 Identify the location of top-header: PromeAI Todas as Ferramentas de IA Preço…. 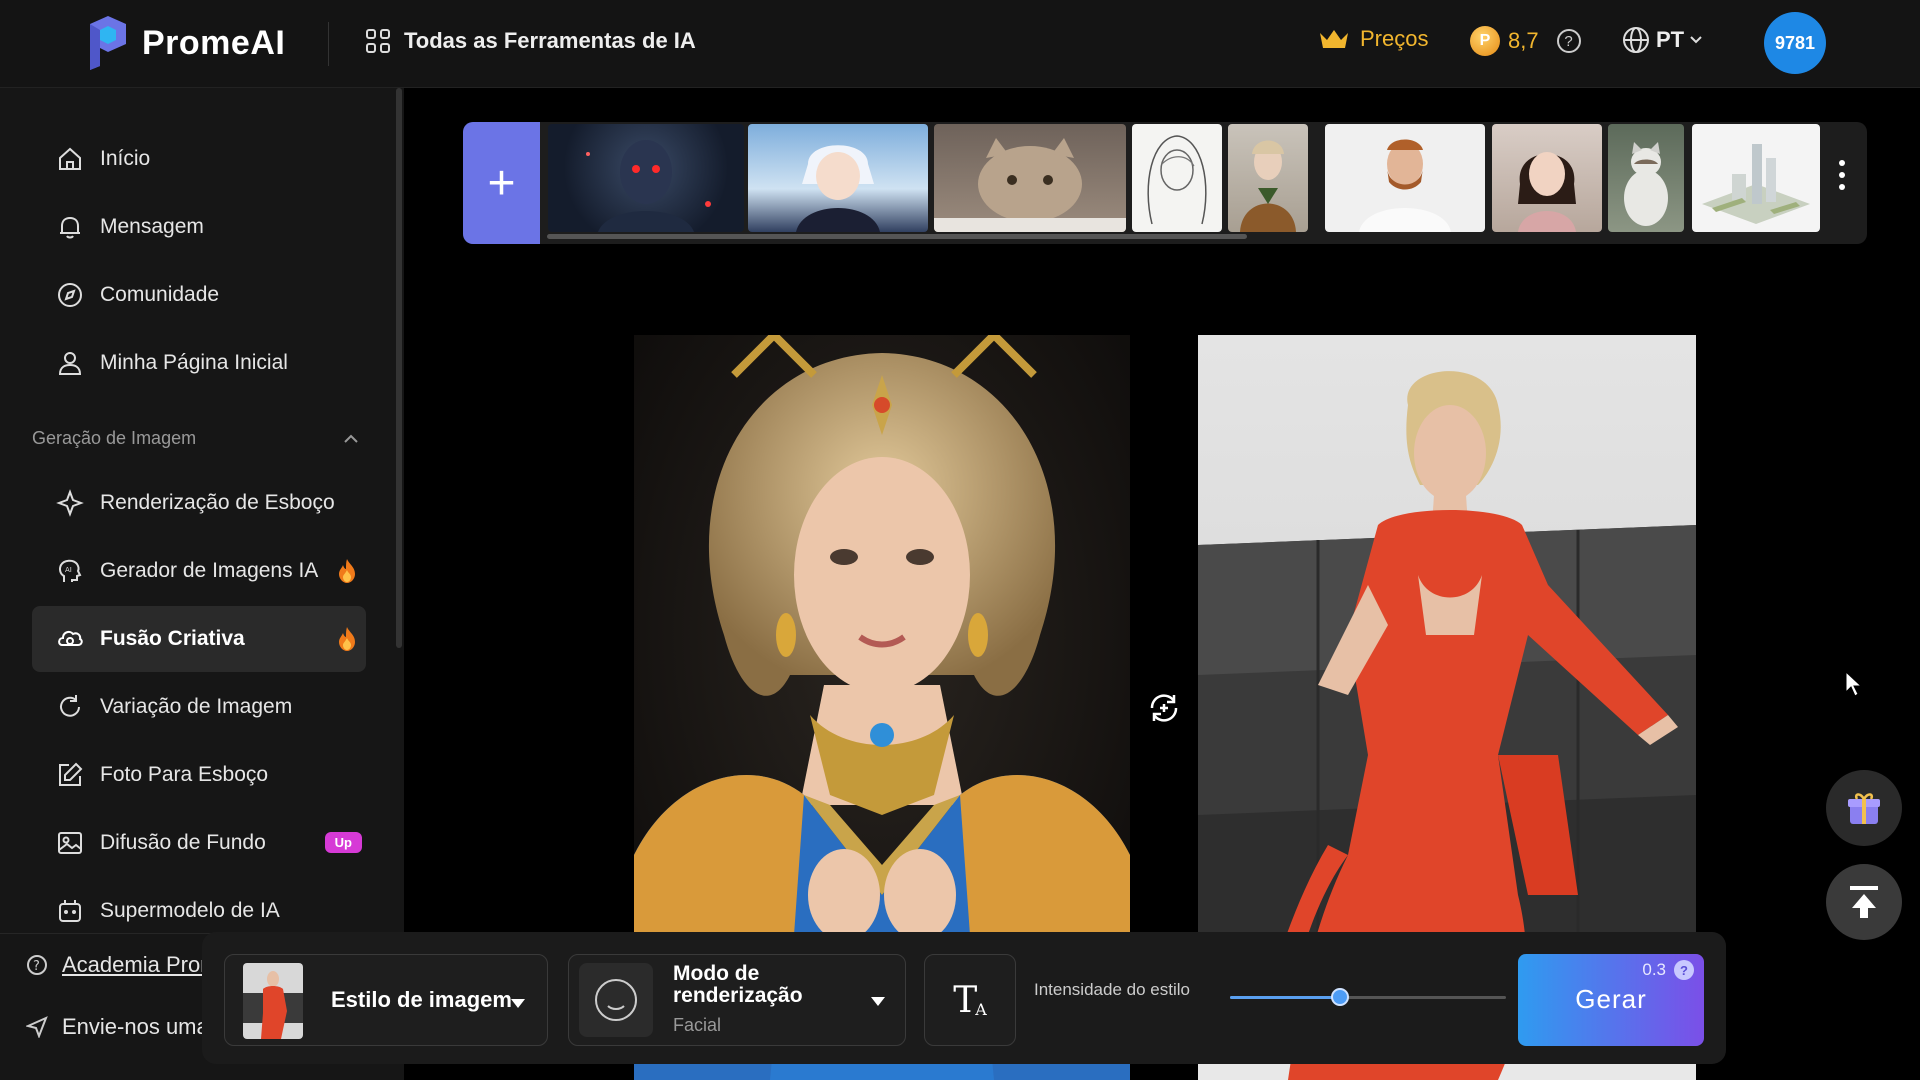
(960, 44).